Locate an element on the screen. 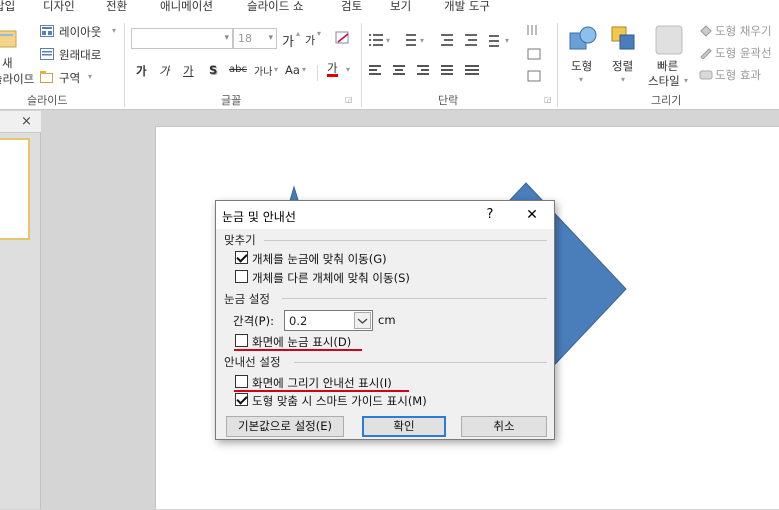 The height and width of the screenshot is (510, 779). tab-developer: 개발 도구 is located at coordinates (467, 9).